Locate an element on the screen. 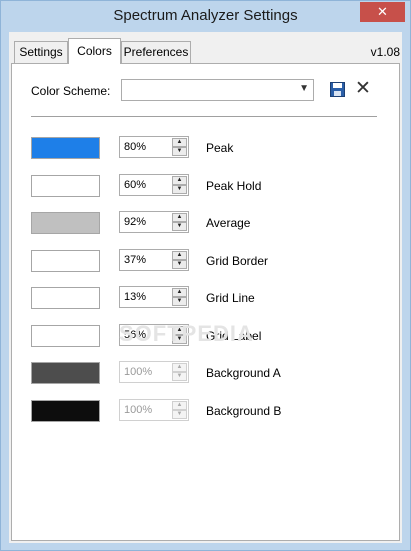 This screenshot has width=411, height=551. color-row: 92% ▲ ▼ Average is located at coordinates (206, 222).